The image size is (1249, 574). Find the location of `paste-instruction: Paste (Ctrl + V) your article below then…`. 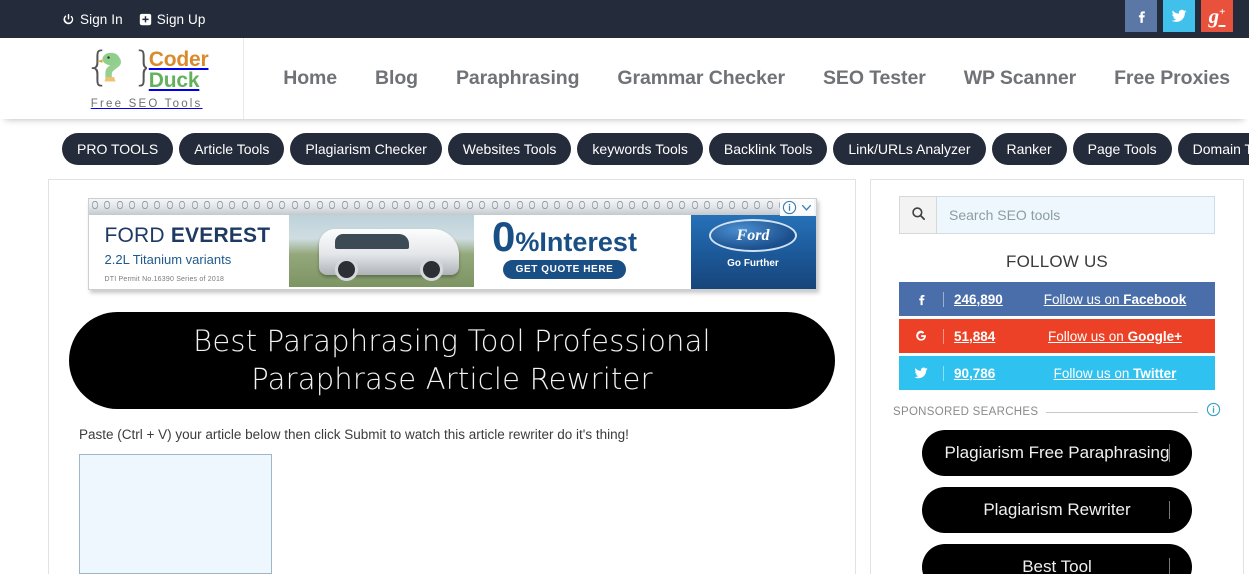

paste-instruction: Paste (Ctrl + V) your article below then… is located at coordinates (354, 434).